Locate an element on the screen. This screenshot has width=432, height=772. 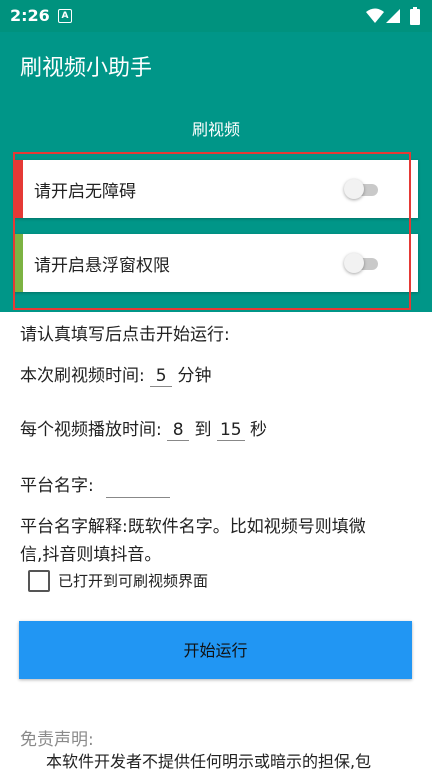
status-time: 2:26 is located at coordinates (30, 15).